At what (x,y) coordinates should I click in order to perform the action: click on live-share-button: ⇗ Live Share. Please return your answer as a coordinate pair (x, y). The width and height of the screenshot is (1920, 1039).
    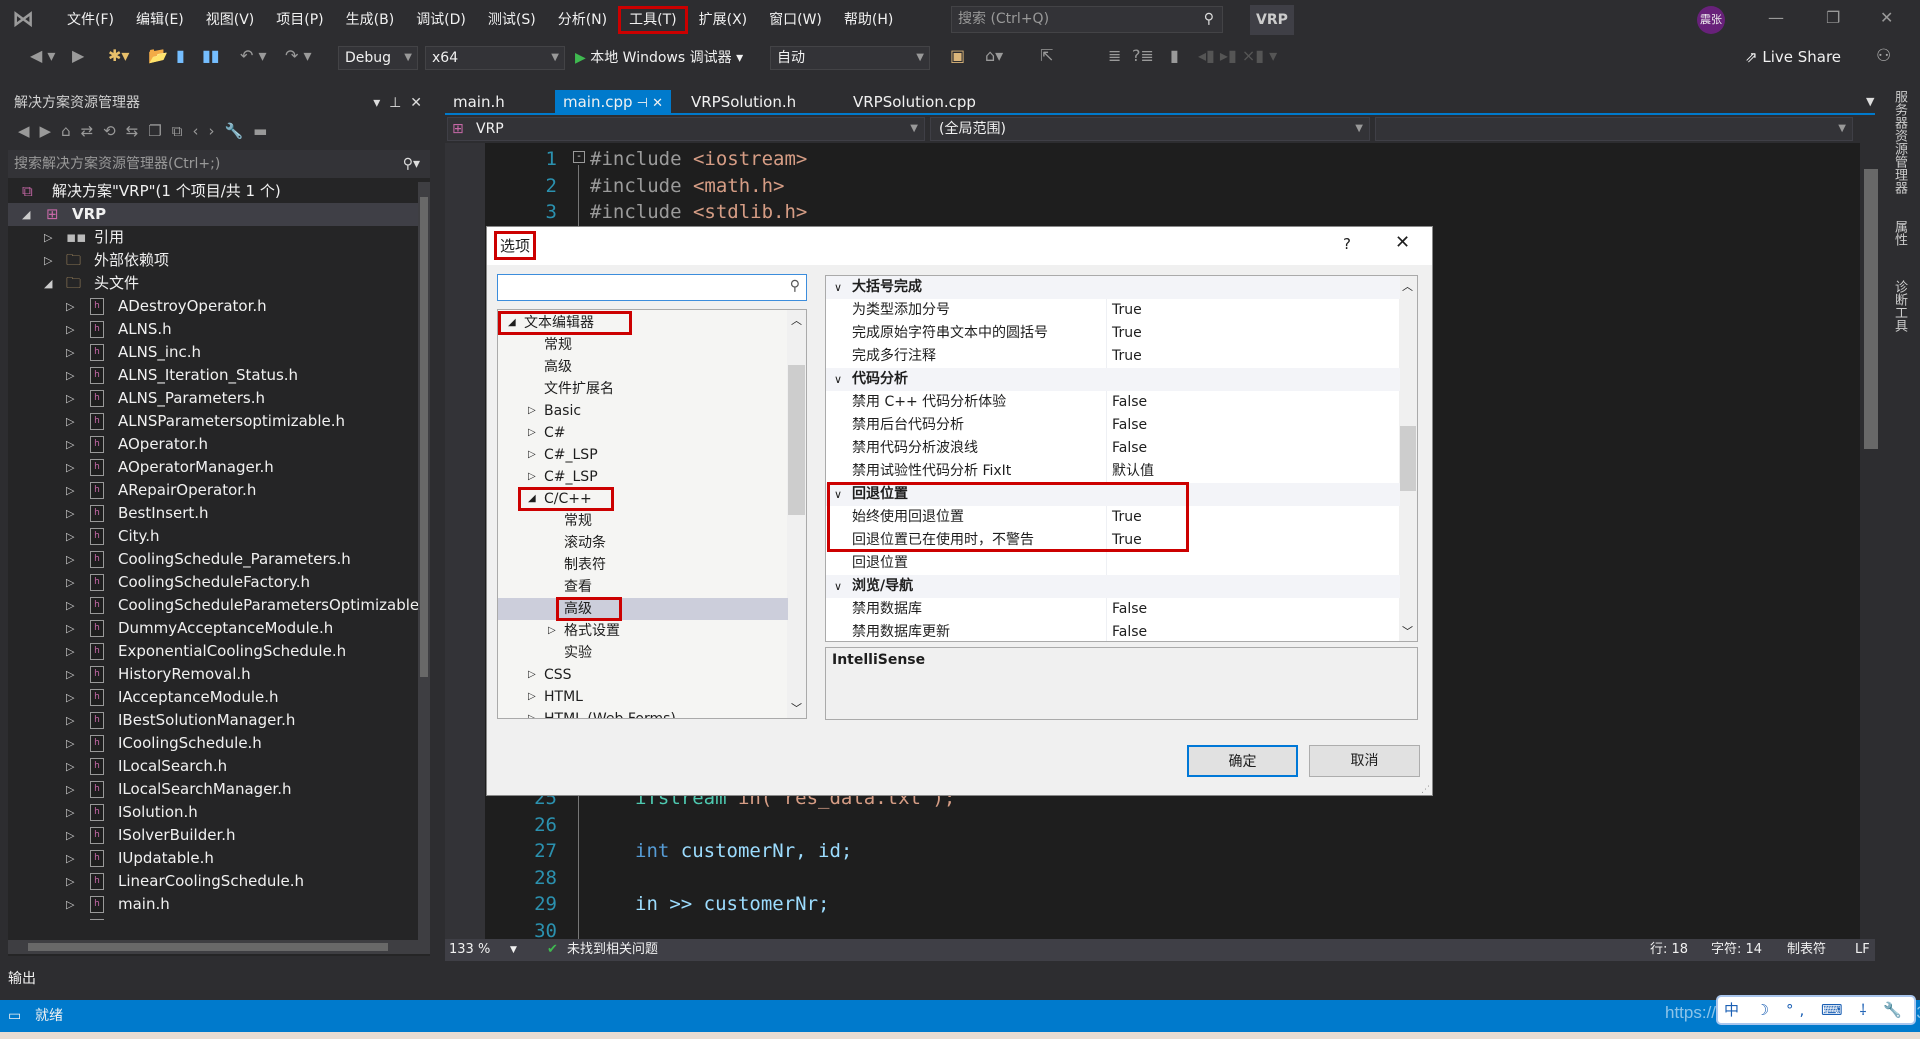
    Looking at the image, I should click on (1793, 57).